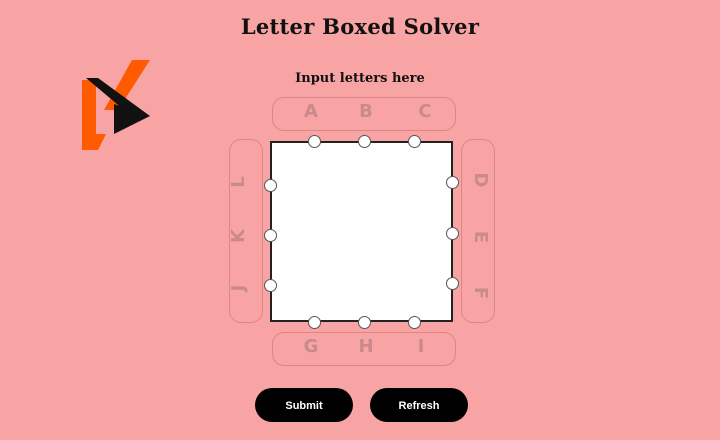 This screenshot has height=440, width=720. I want to click on letter-bottom-3: I, so click(421, 347).